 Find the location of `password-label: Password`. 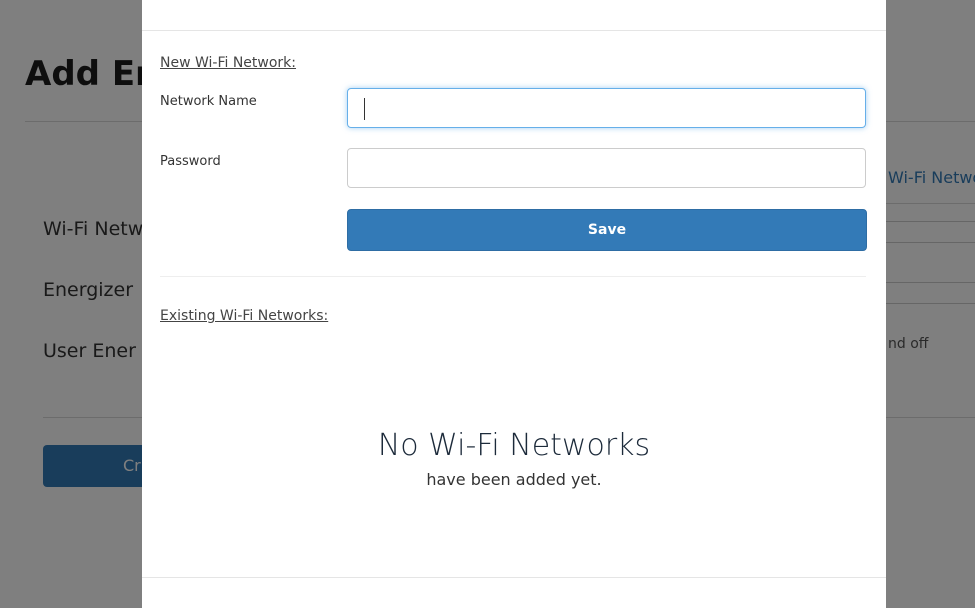

password-label: Password is located at coordinates (190, 161).